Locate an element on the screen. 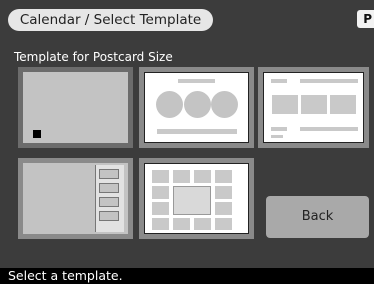 Image resolution: width=374 pixels, height=284 pixels. header-bar is located at coordinates (196, 81).